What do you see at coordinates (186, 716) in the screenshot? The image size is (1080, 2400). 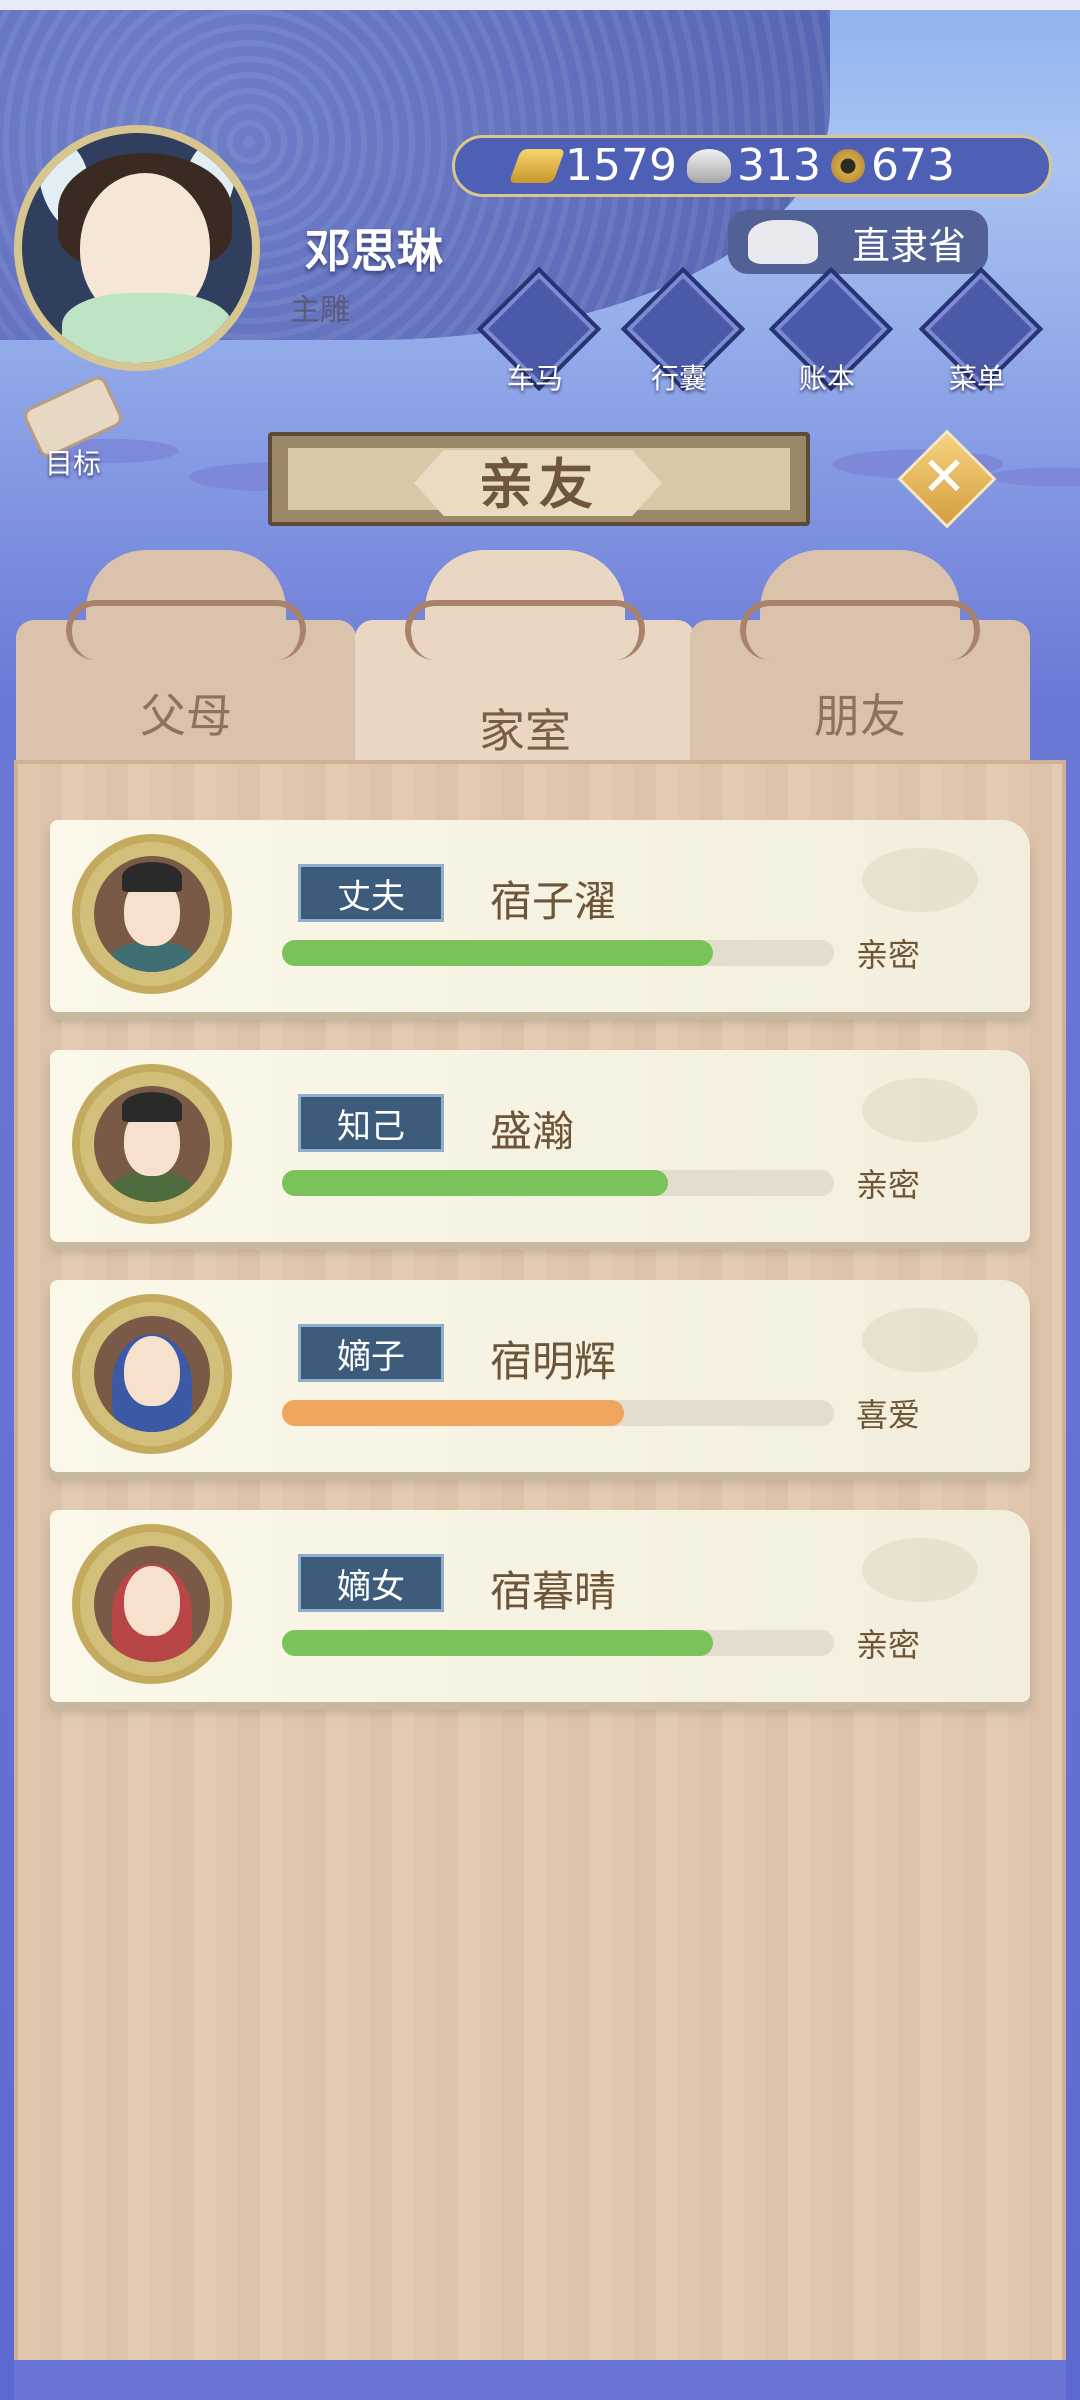 I see `tab-label: 父母` at bounding box center [186, 716].